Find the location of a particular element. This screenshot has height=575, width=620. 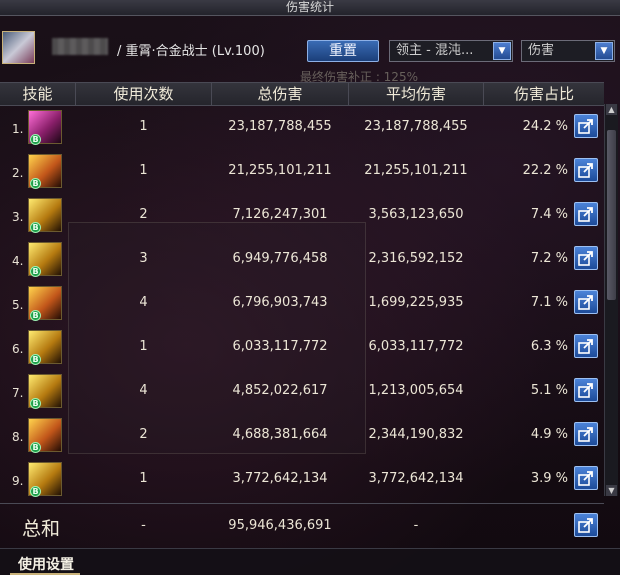

row-use-count: 3 is located at coordinates (143, 258).